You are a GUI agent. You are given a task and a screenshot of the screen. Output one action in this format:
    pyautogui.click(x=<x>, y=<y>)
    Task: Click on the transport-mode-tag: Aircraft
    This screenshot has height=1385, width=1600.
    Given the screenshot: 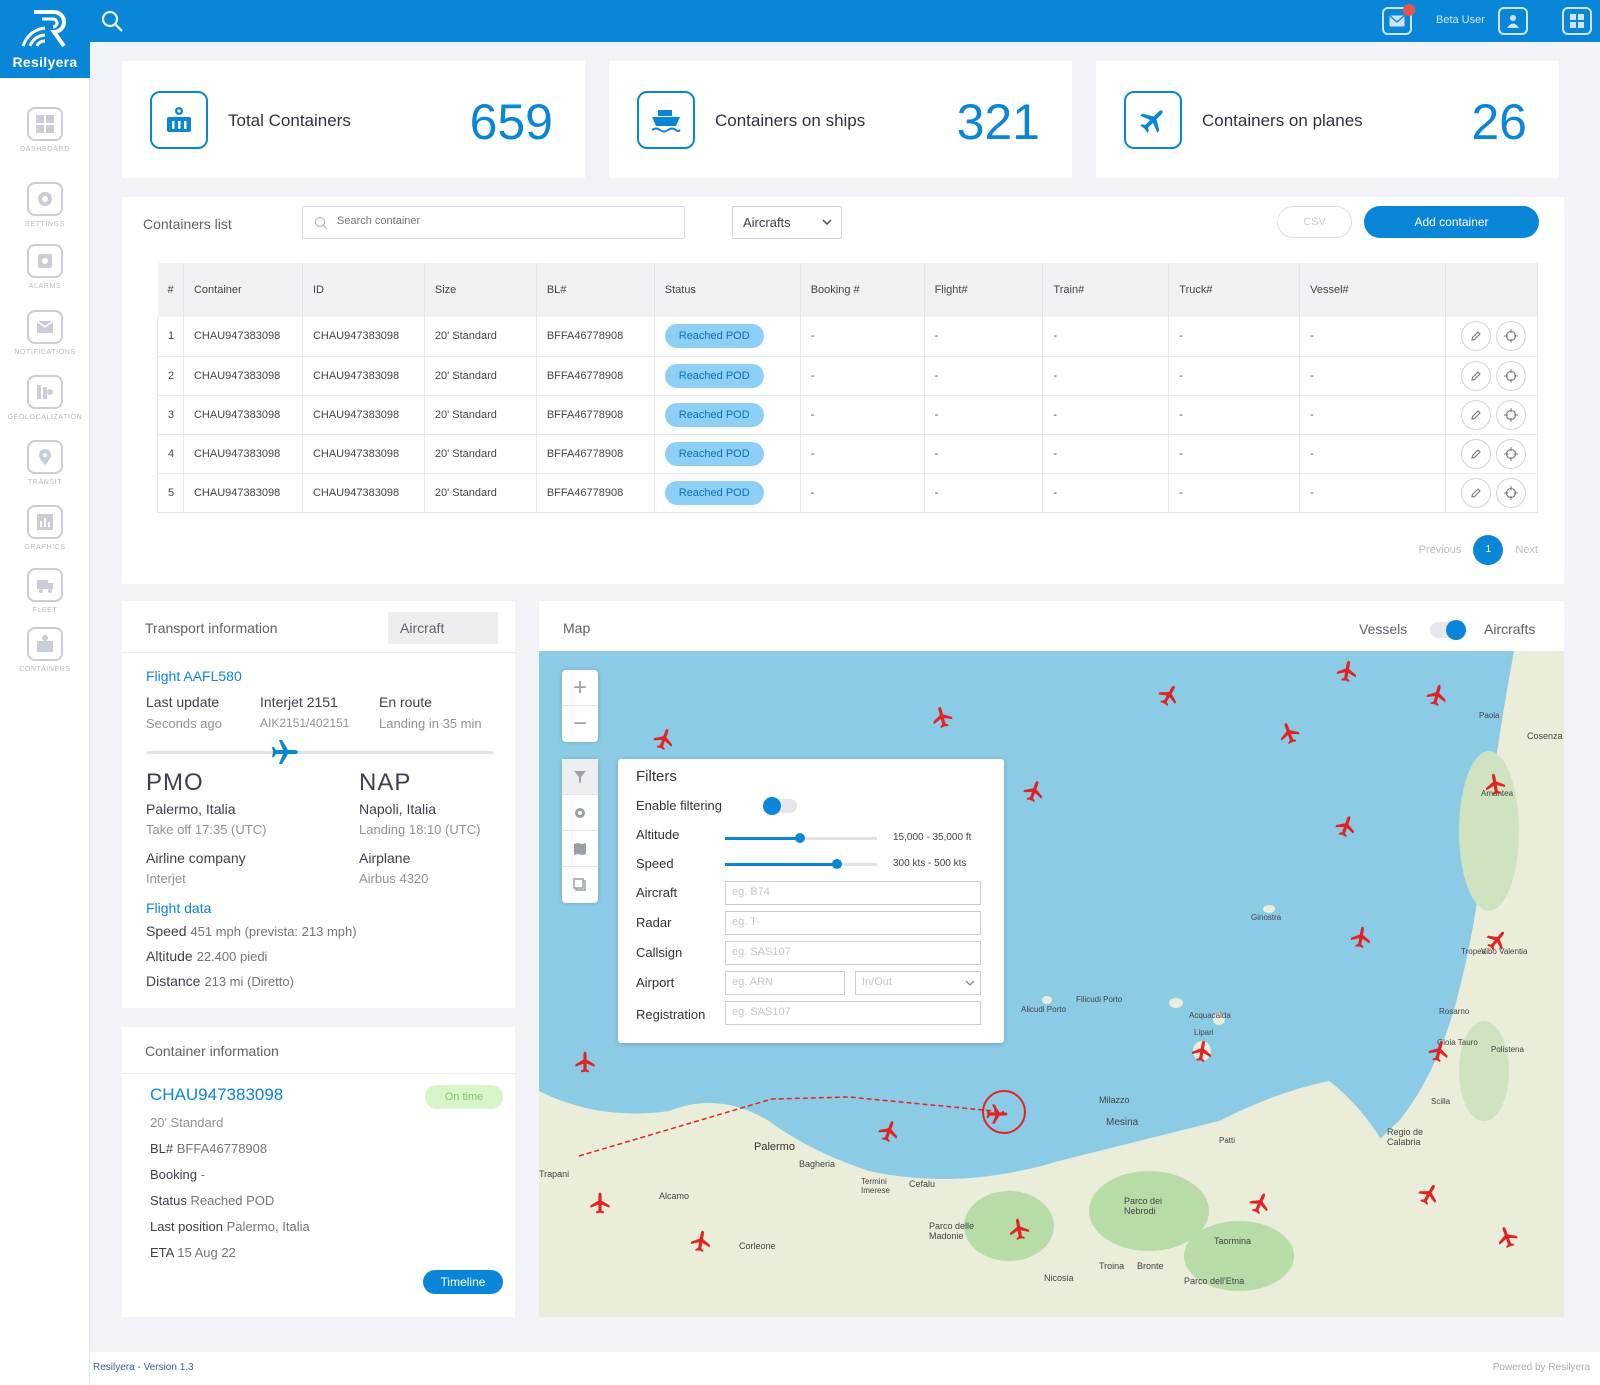 What is the action you would take?
    pyautogui.click(x=443, y=628)
    